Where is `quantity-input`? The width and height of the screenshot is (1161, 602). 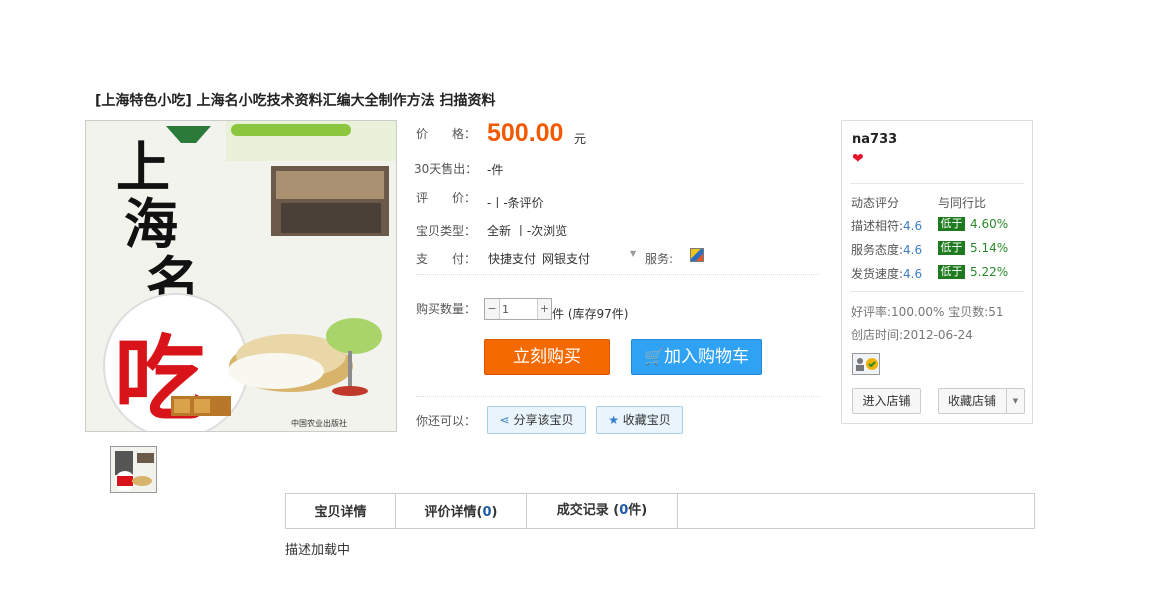
quantity-input is located at coordinates (519, 309).